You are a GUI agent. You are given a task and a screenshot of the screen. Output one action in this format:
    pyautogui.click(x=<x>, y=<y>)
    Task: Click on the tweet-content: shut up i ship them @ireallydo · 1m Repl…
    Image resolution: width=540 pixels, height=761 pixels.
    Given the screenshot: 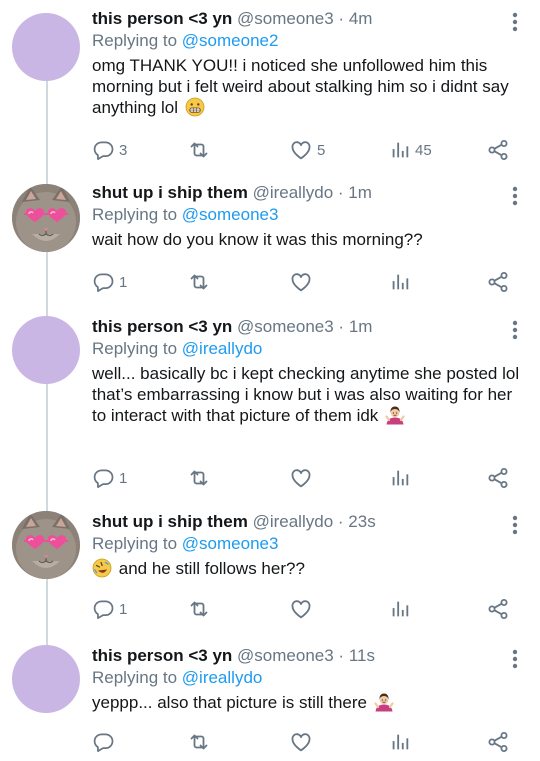 What is the action you would take?
    pyautogui.click(x=308, y=216)
    